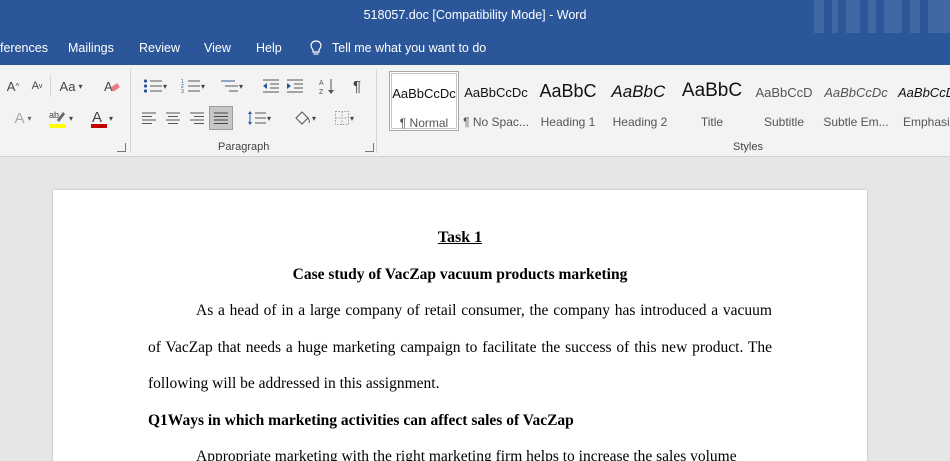  I want to click on style-title: AaBbC Title, so click(712, 101).